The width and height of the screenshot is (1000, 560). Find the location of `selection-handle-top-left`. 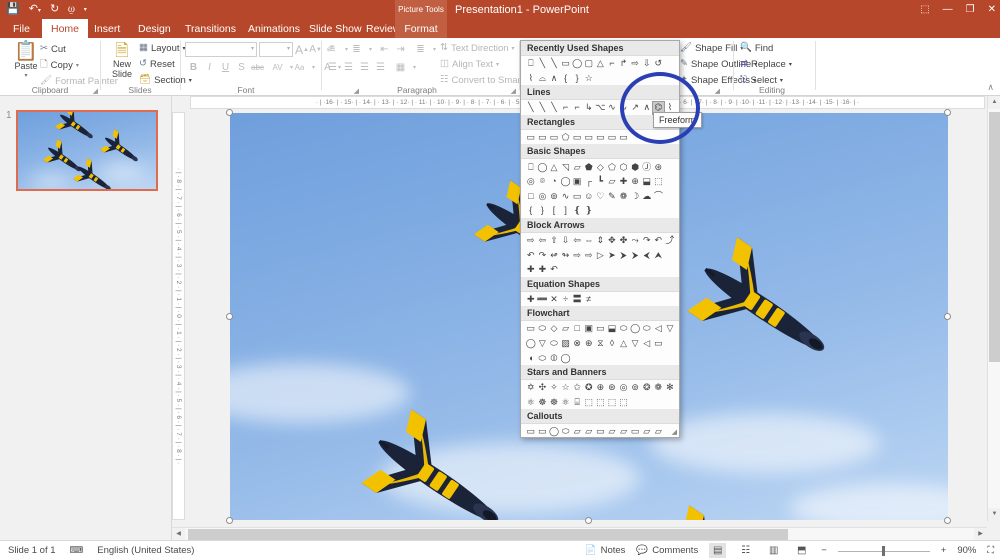

selection-handle-top-left is located at coordinates (229, 112).